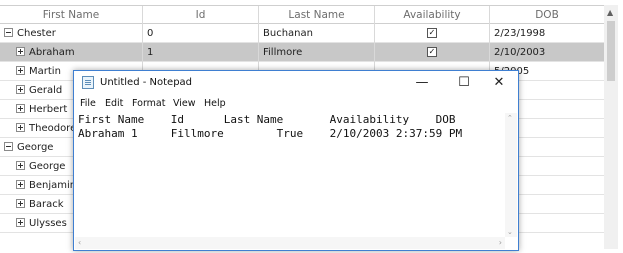 Image resolution: width=623 pixels, height=253 pixels. Describe the element at coordinates (45, 71) in the screenshot. I see `first-name-text: Martin` at that location.